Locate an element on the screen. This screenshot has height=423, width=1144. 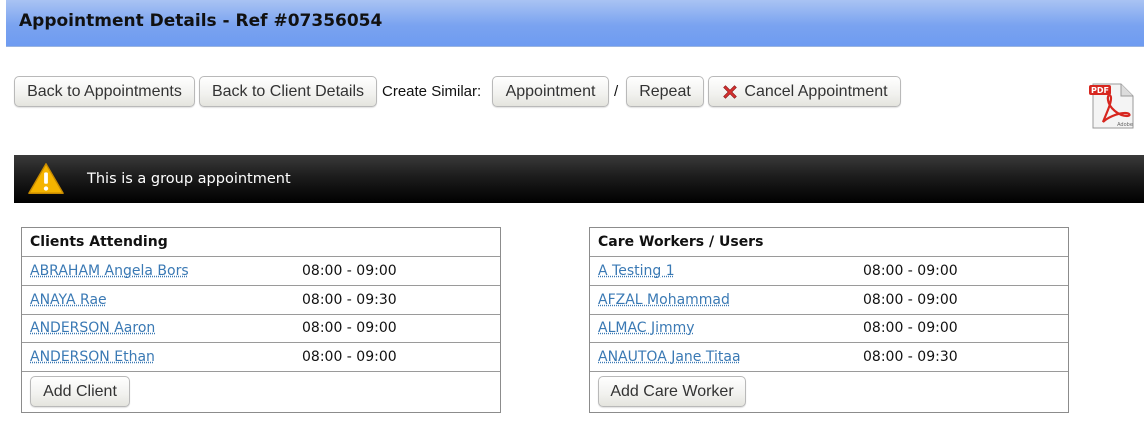
alert-message: This is a group appointment is located at coordinates (189, 179).